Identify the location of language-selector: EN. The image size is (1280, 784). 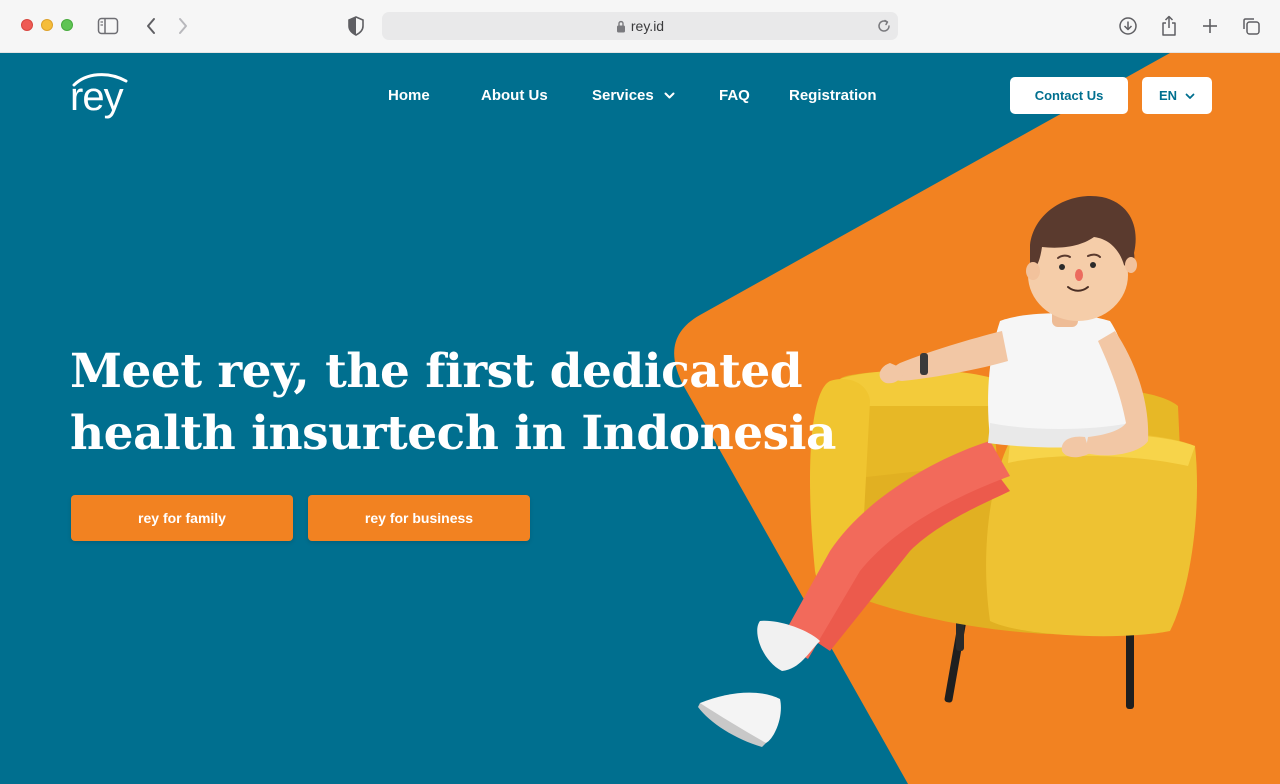
(1177, 95).